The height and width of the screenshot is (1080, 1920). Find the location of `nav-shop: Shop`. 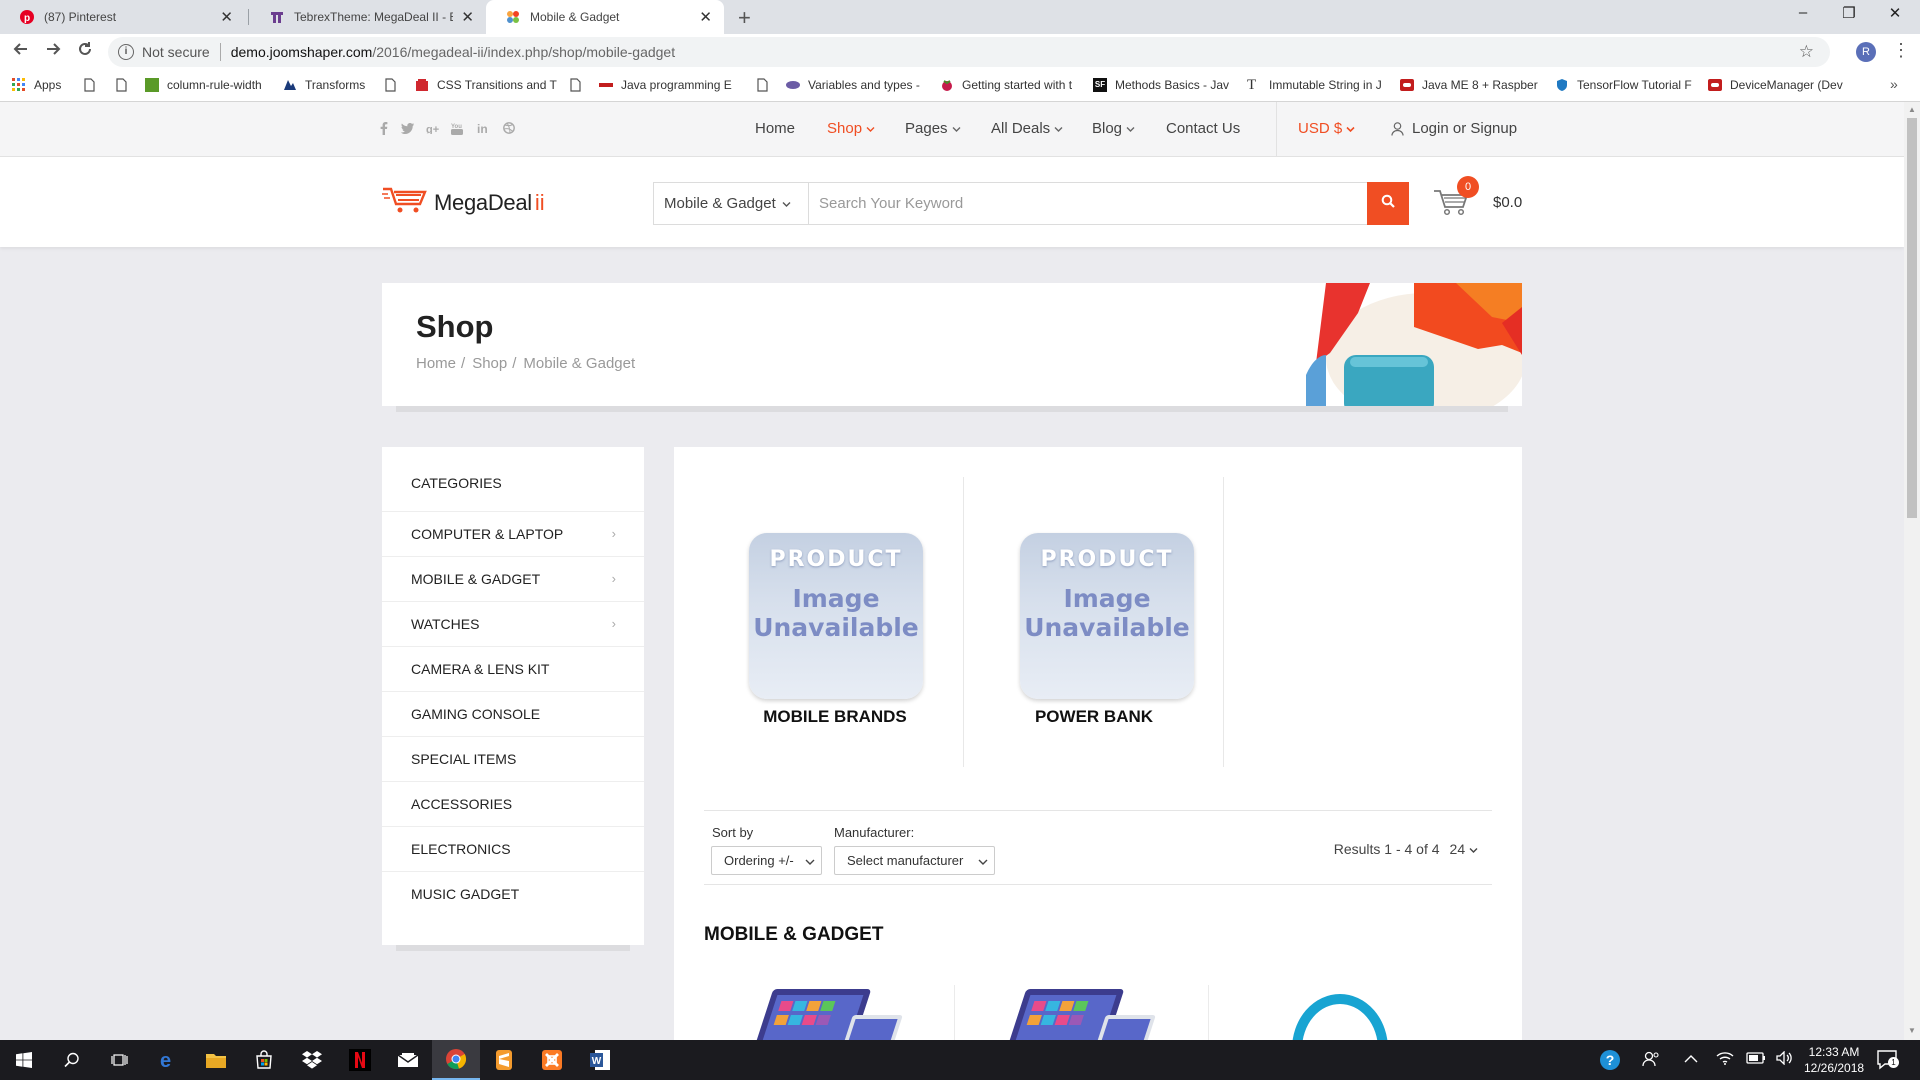

nav-shop: Shop is located at coordinates (851, 128).